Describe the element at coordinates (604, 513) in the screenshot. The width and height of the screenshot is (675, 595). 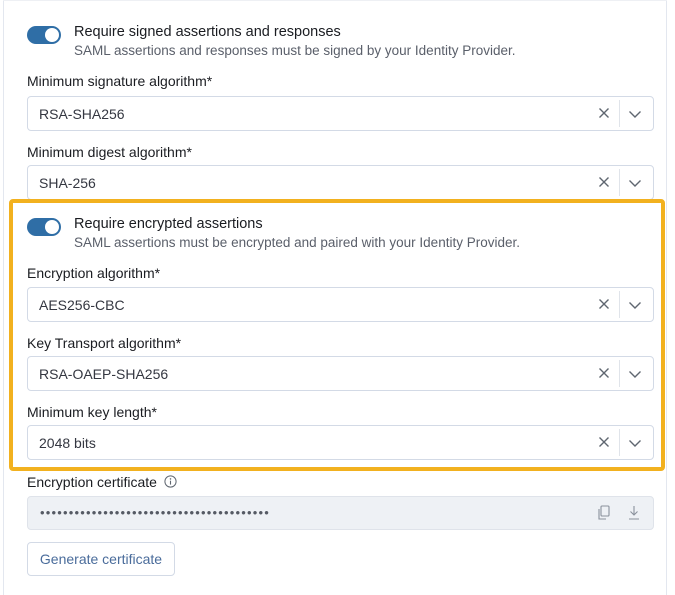
I see `copy-icon` at that location.